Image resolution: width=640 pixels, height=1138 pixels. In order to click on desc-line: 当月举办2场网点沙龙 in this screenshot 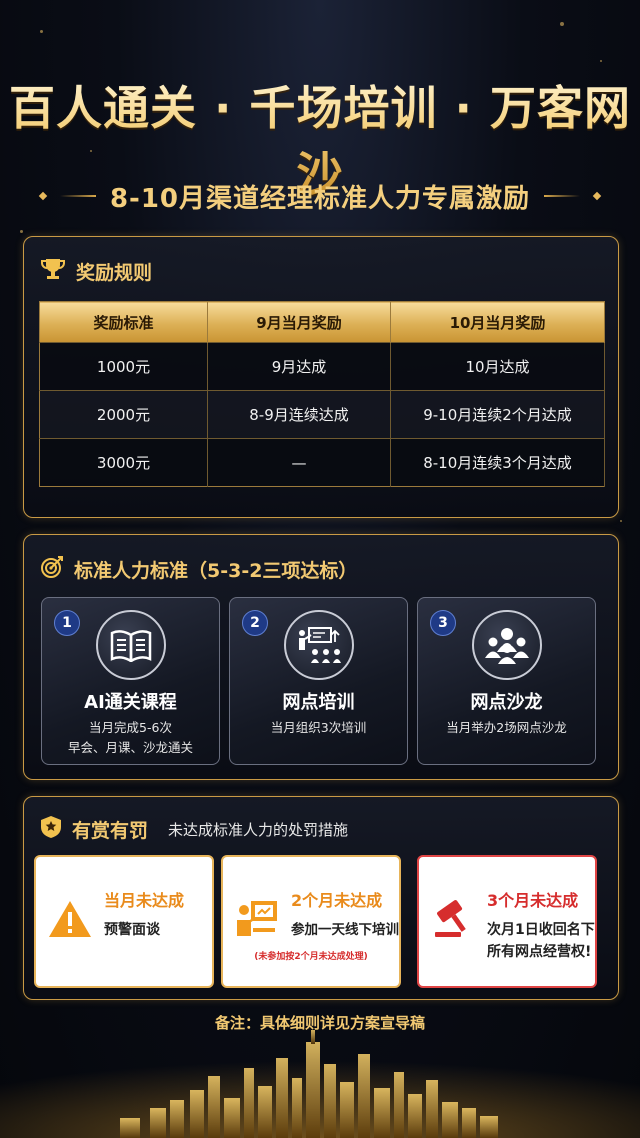, I will do `click(506, 727)`.